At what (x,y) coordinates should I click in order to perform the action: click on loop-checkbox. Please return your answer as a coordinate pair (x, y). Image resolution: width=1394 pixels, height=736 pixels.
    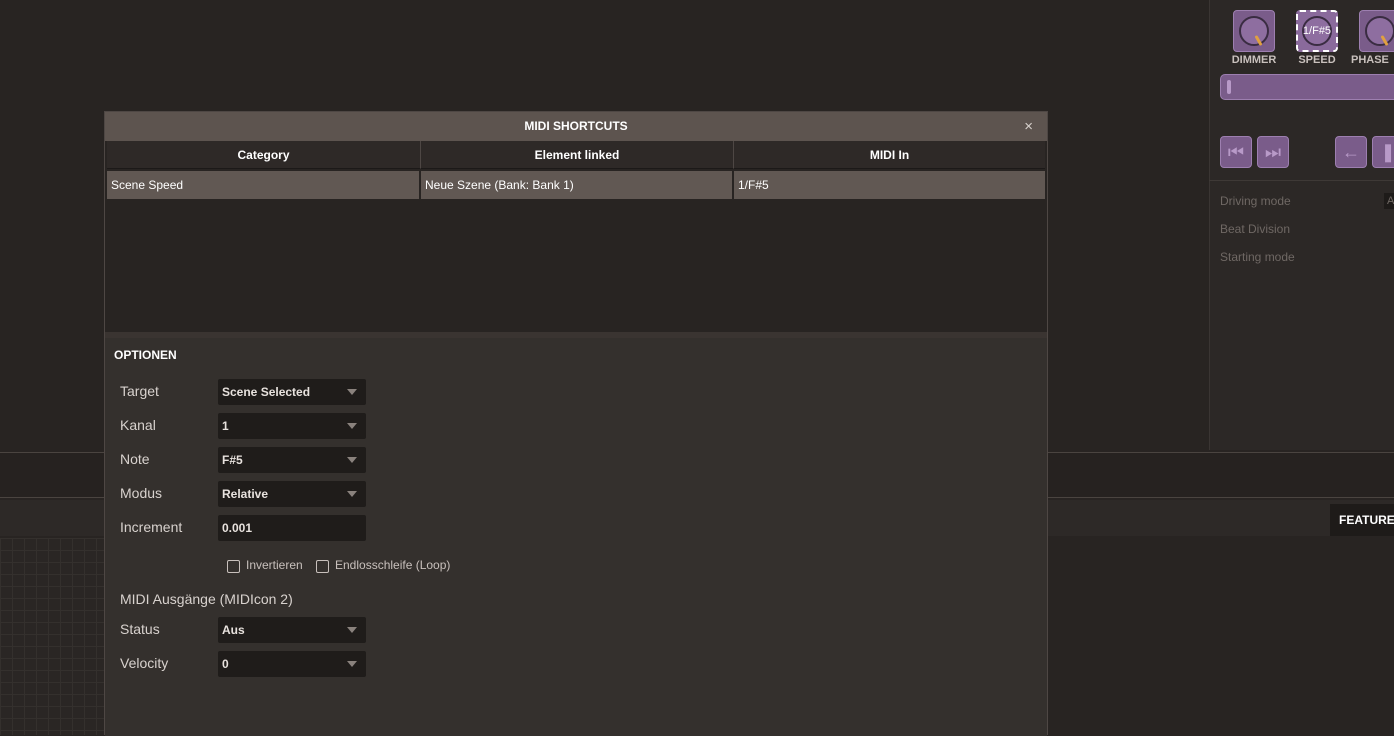
    Looking at the image, I should click on (322, 566).